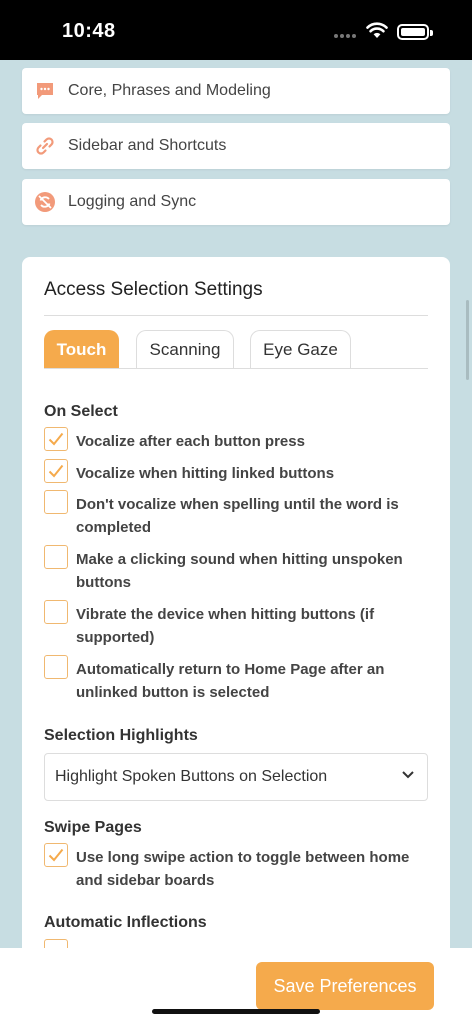  I want to click on status-bar: 10:48, so click(236, 30).